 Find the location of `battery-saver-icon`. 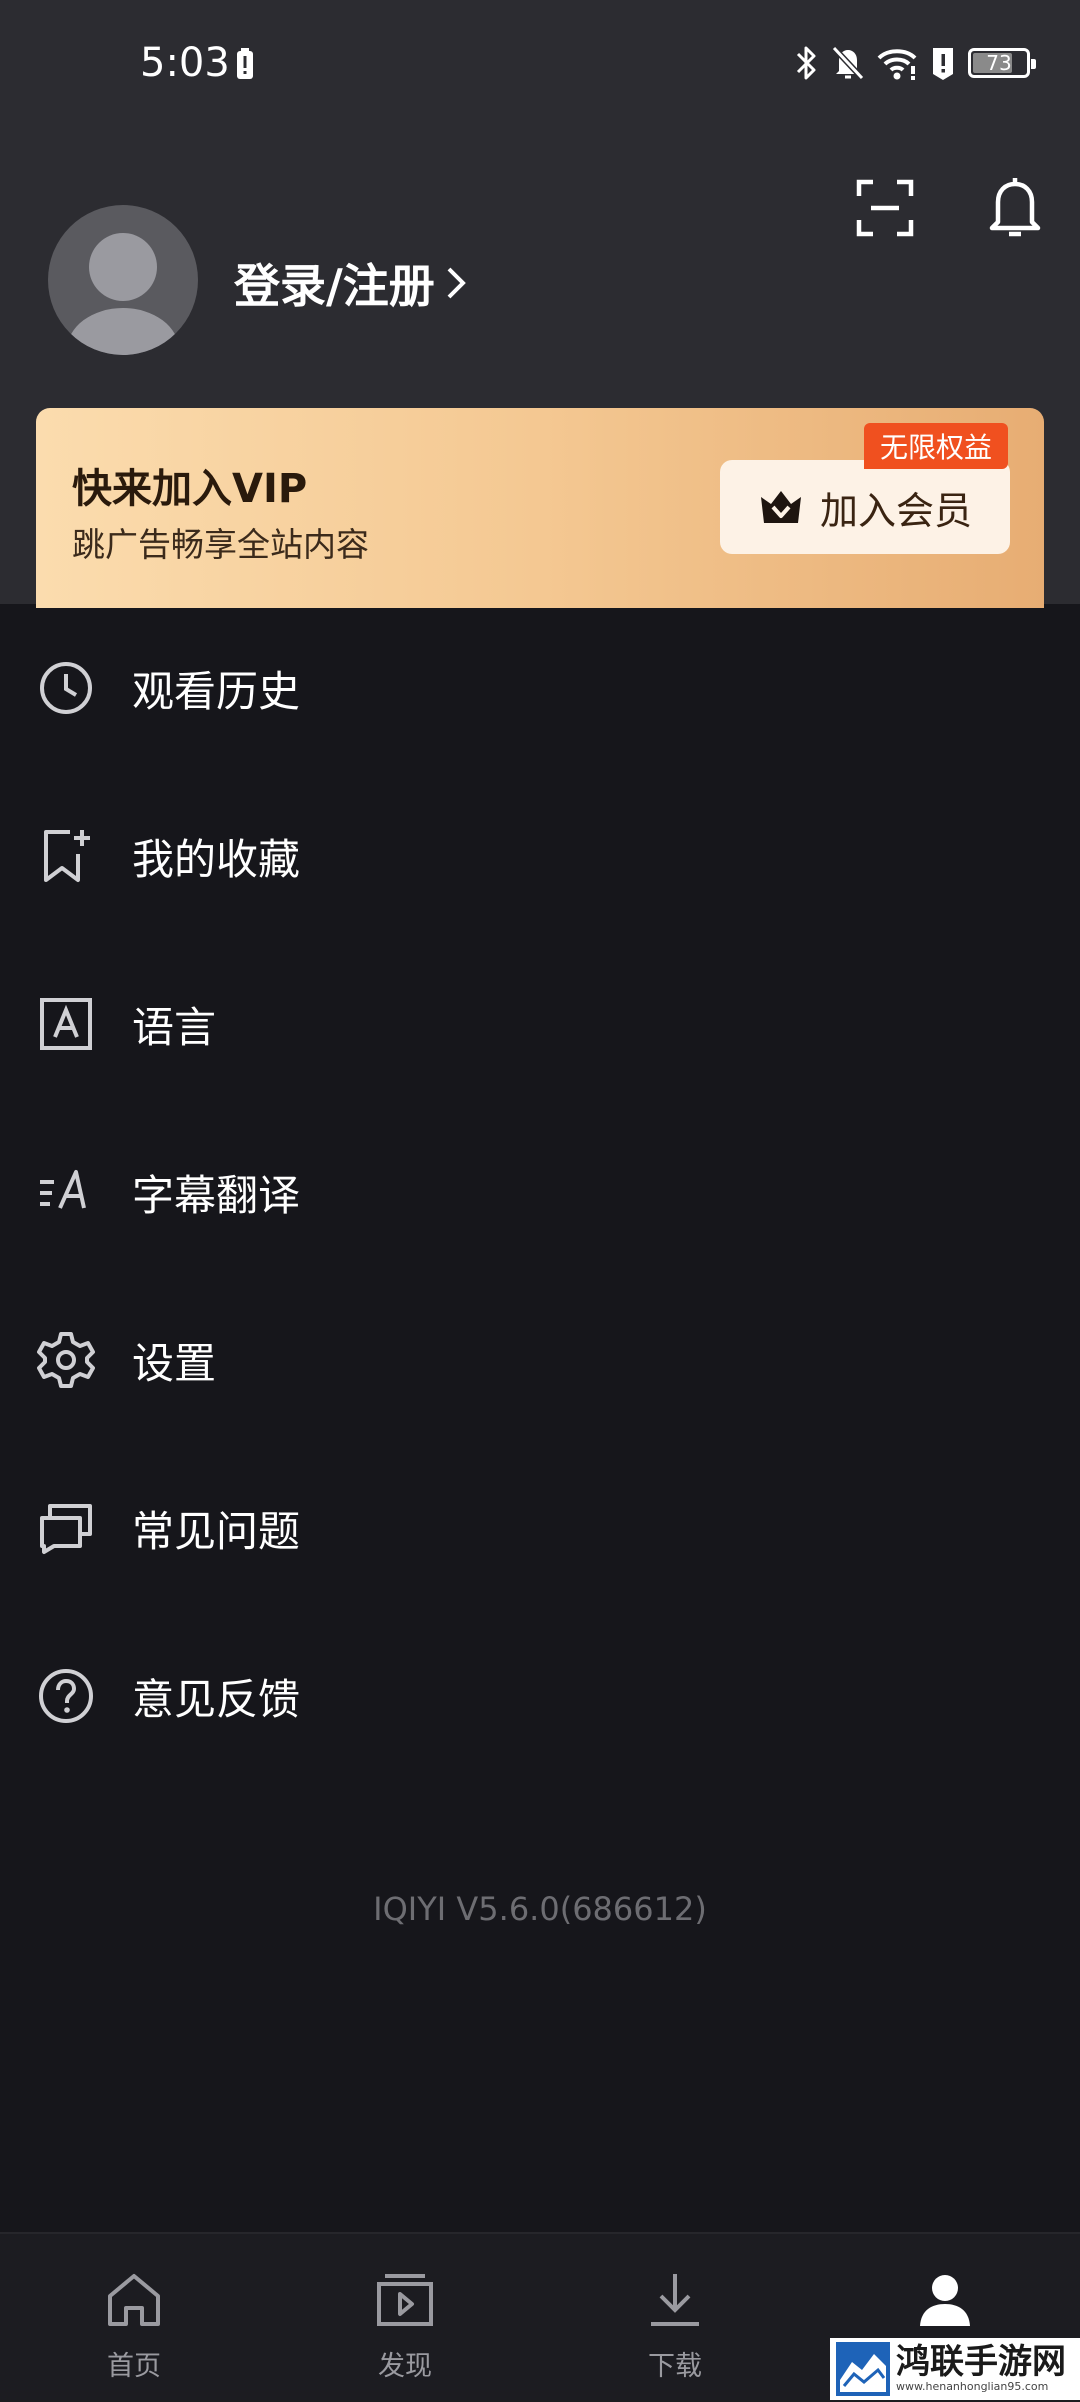

battery-saver-icon is located at coordinates (943, 64).